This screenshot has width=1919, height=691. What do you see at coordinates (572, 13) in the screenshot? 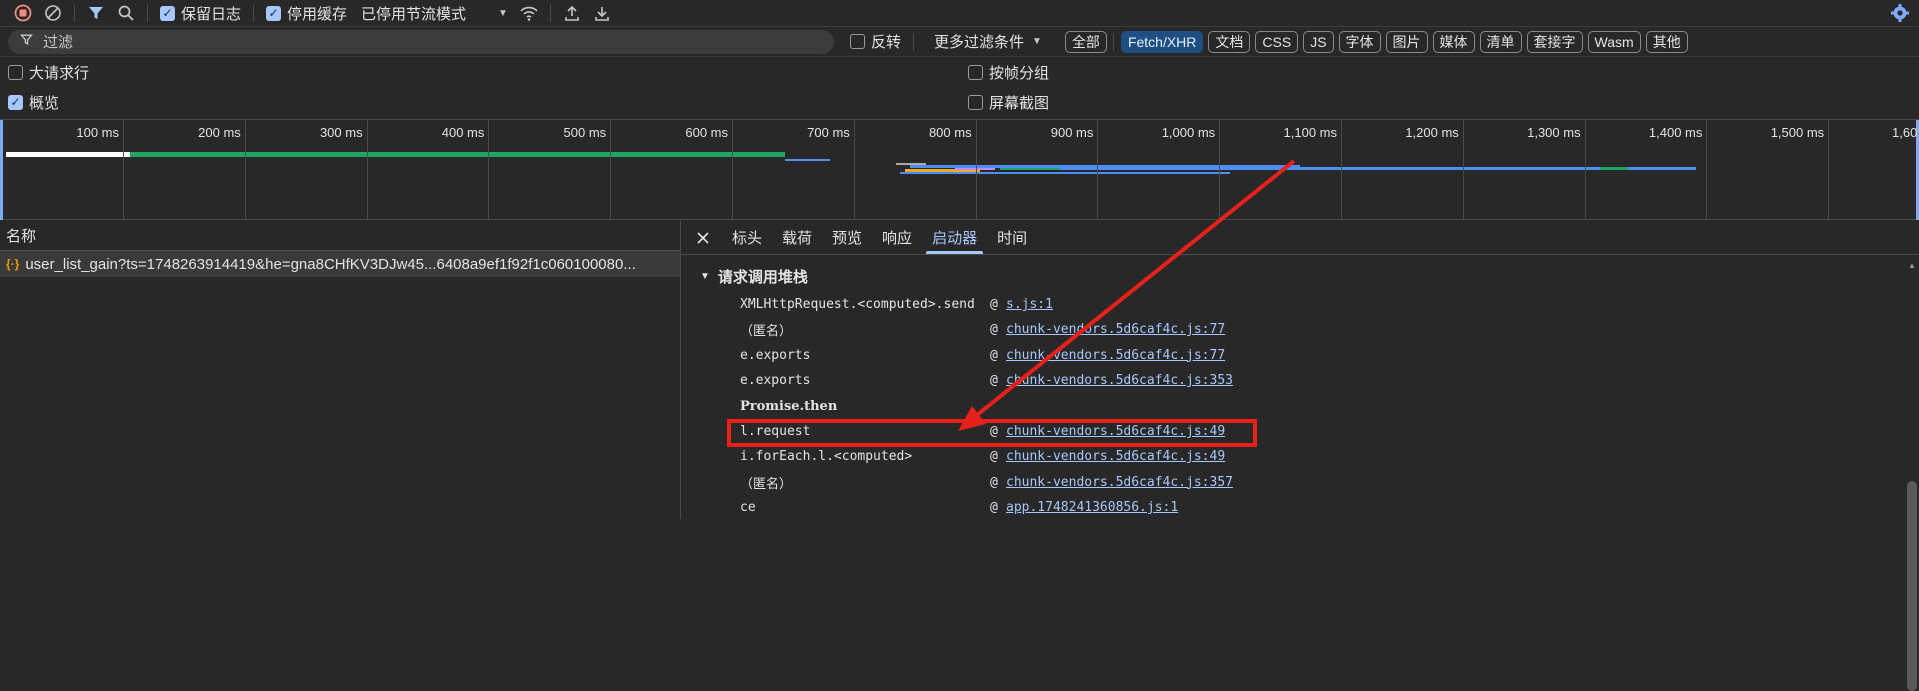
I see `import-har-icon` at bounding box center [572, 13].